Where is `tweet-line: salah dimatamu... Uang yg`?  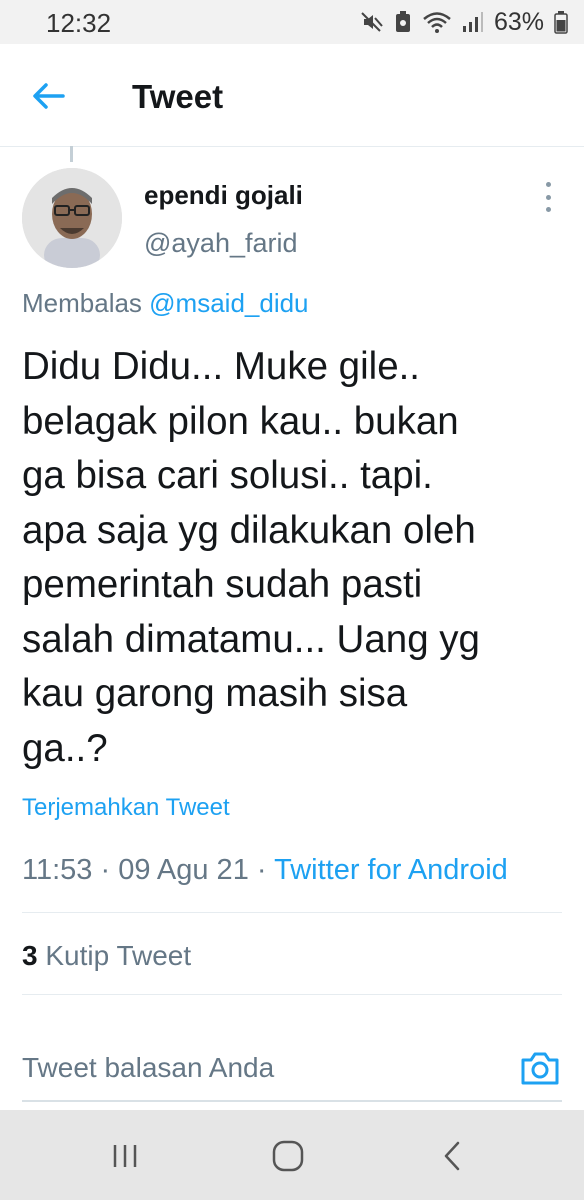
tweet-line: salah dimatamu... Uang yg is located at coordinates (251, 639).